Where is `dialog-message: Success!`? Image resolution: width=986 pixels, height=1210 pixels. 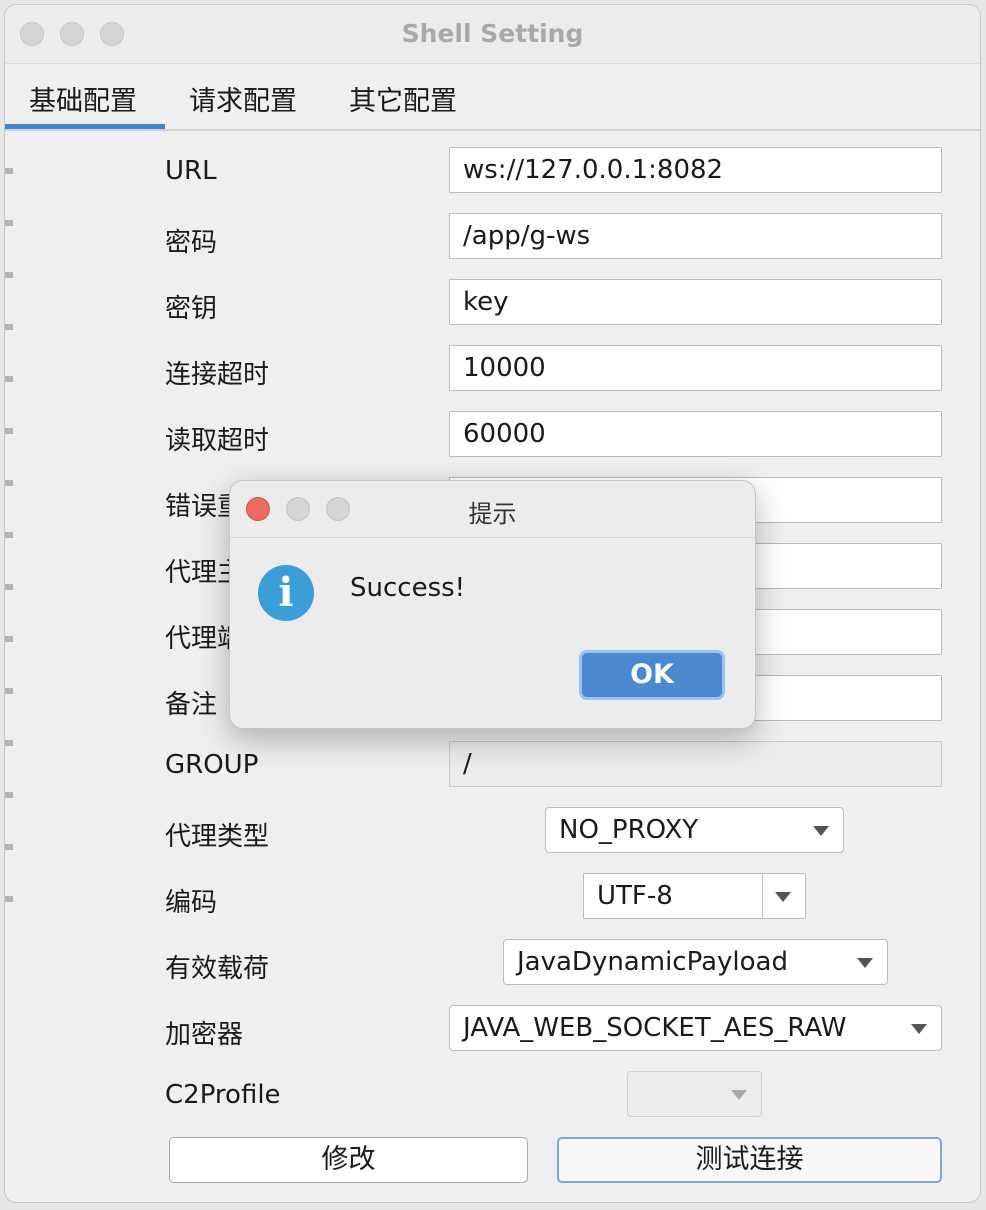
dialog-message: Success! is located at coordinates (408, 588).